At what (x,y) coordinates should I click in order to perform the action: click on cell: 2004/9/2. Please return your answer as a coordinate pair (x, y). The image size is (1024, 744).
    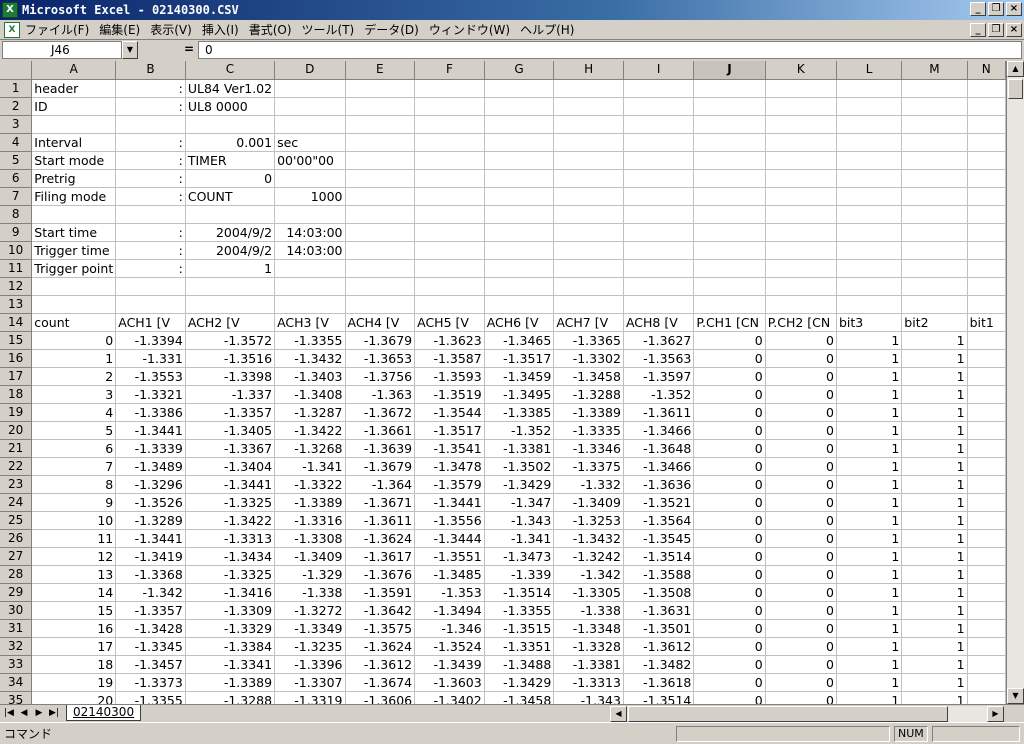
    Looking at the image, I should click on (230, 232).